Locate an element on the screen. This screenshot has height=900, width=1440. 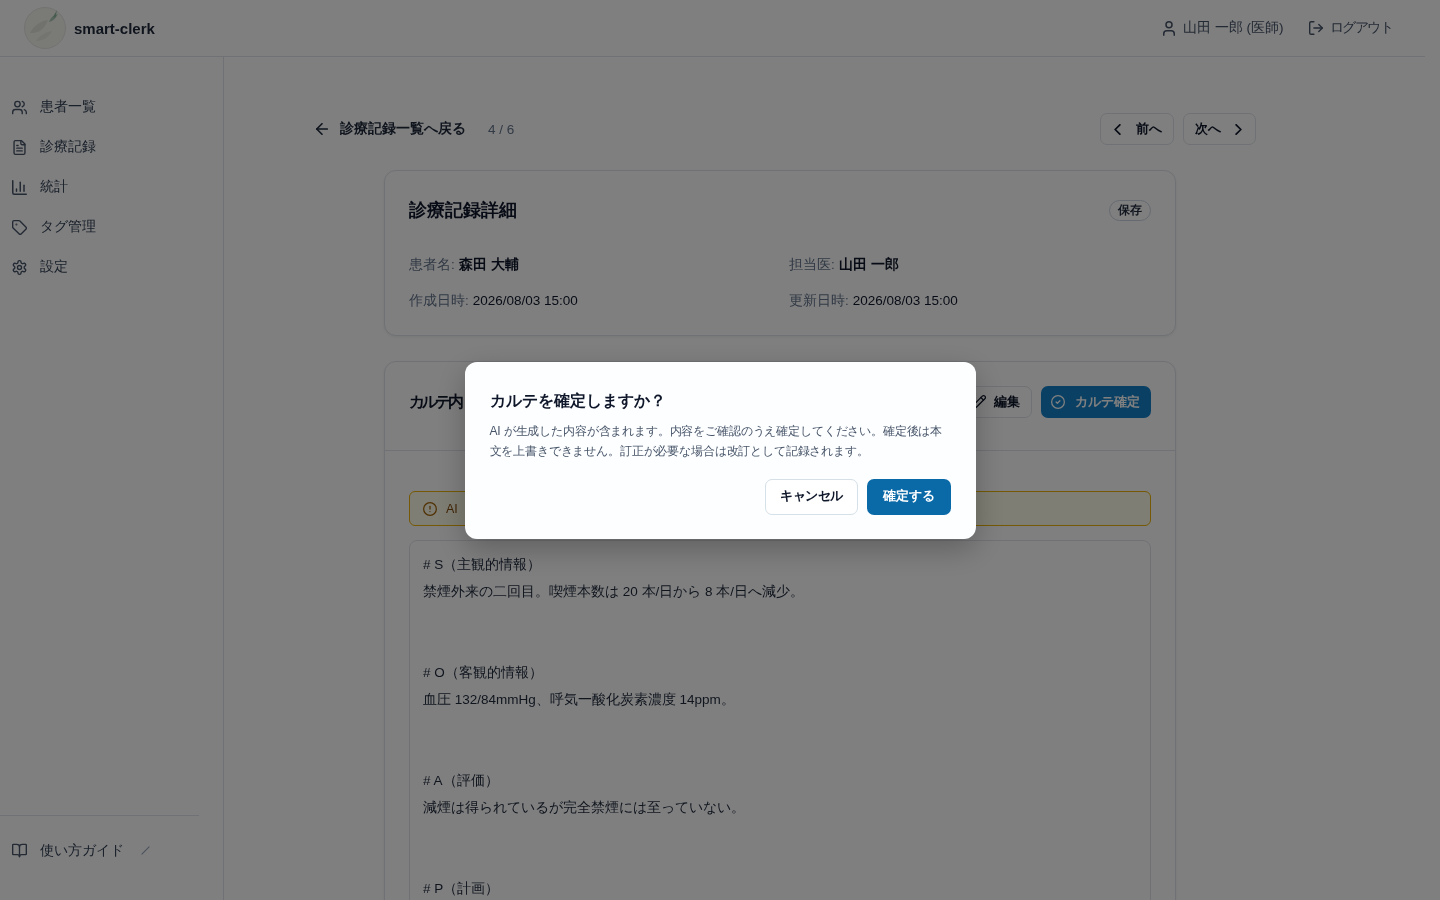
field-label: 更新日時: is located at coordinates (819, 301).